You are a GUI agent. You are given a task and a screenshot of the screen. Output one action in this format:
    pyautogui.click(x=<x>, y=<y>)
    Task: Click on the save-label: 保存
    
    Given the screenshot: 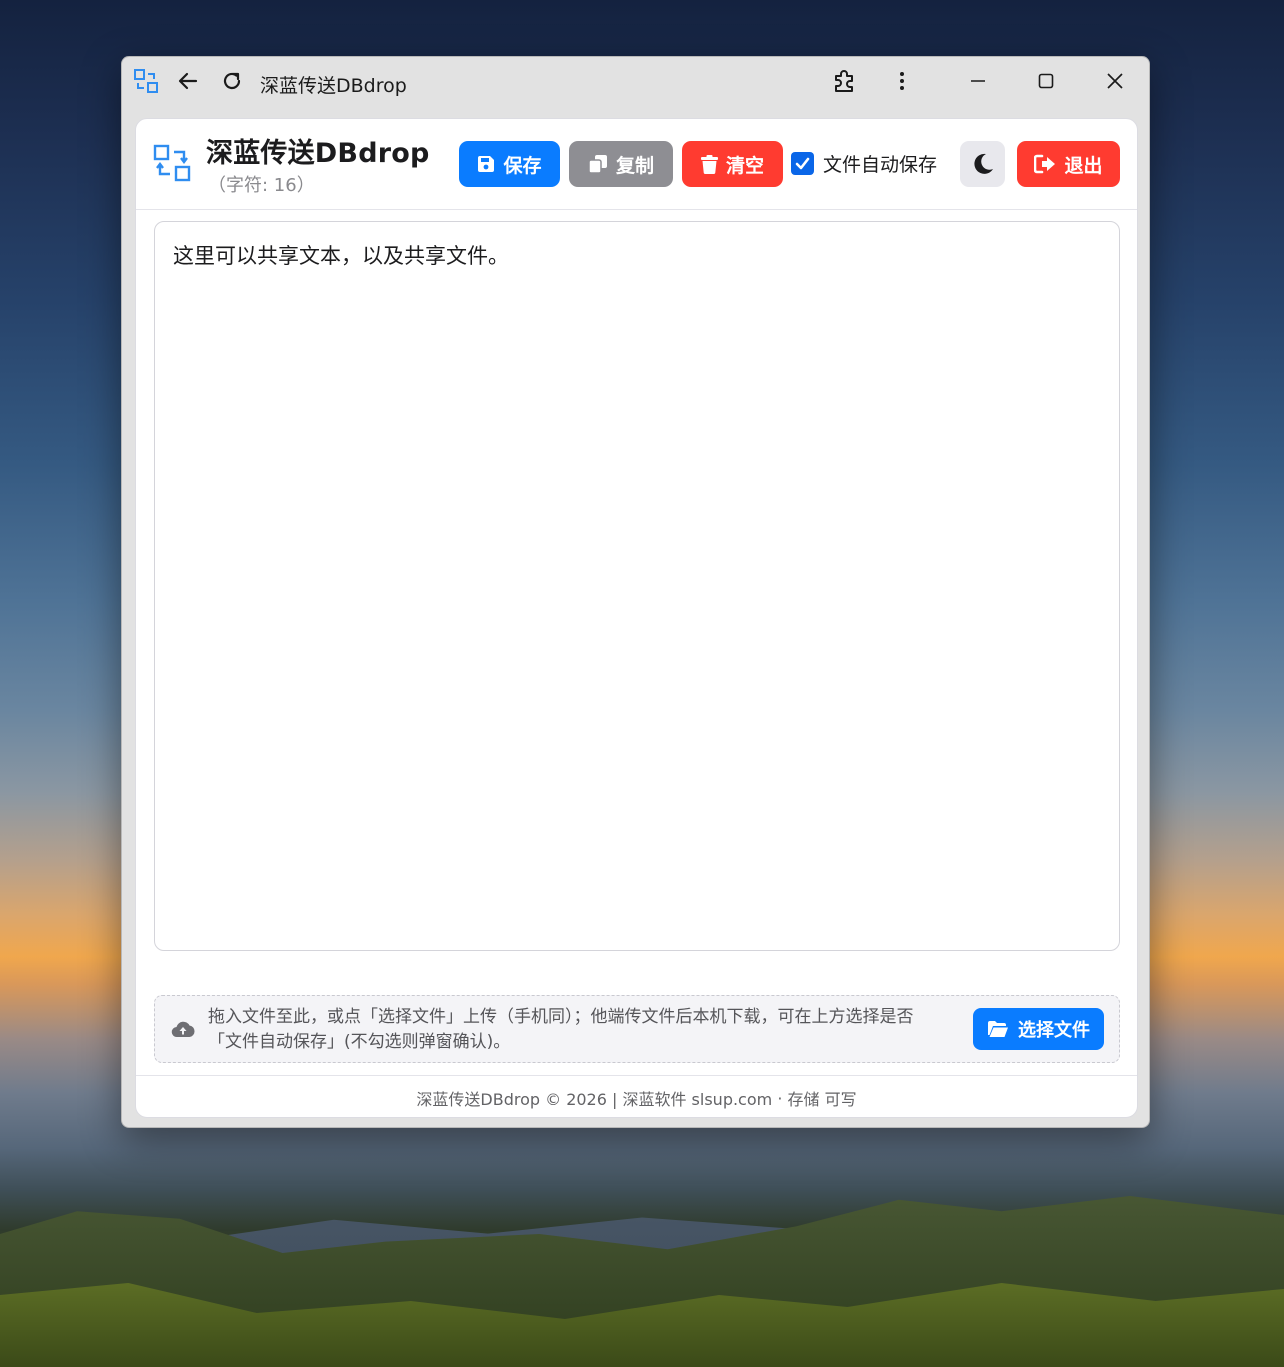 What is the action you would take?
    pyautogui.click(x=522, y=165)
    